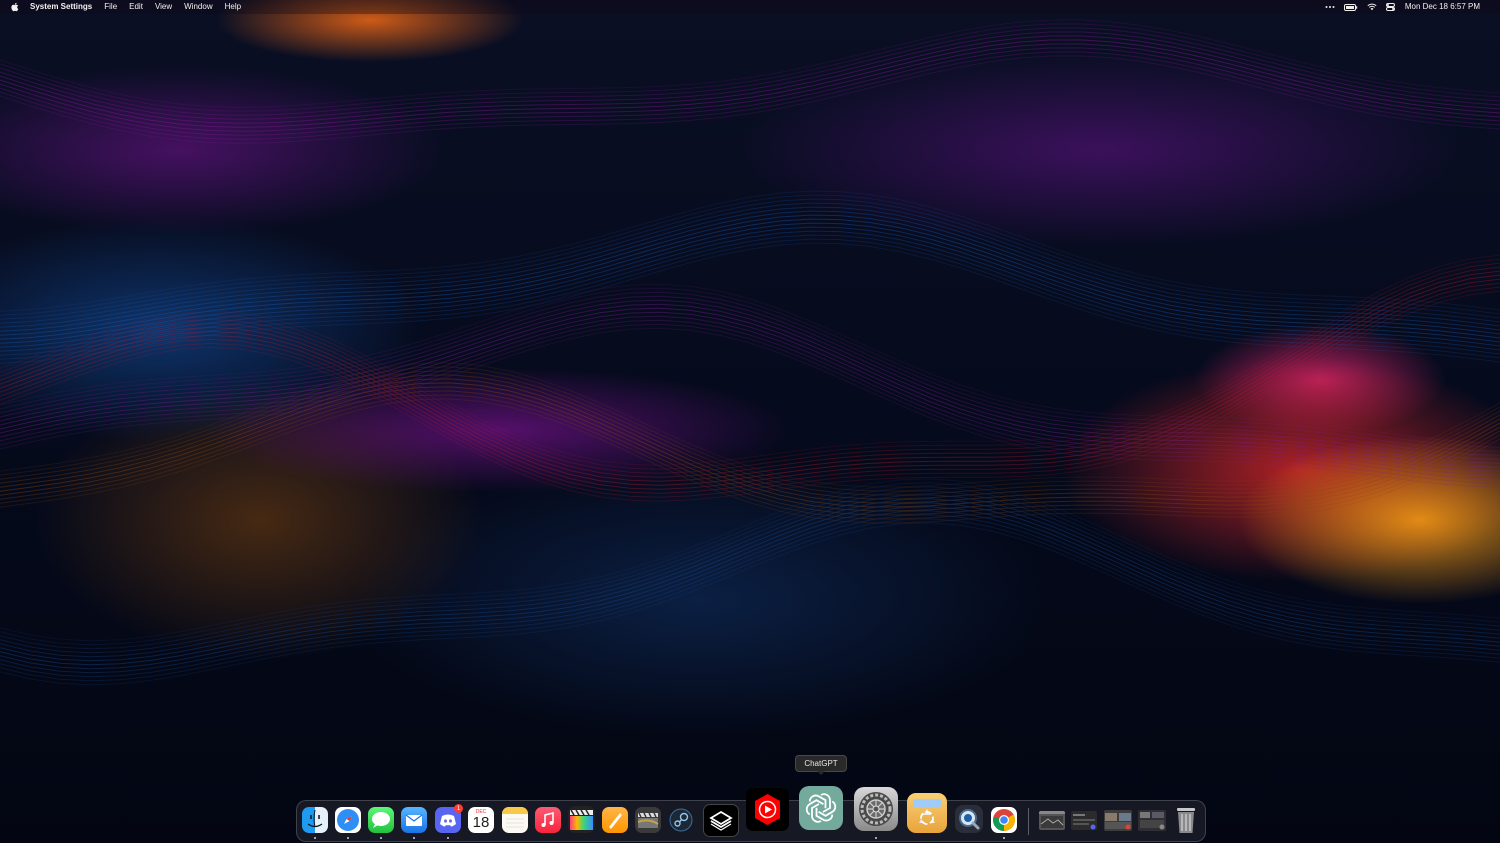 The height and width of the screenshot is (843, 1500). Describe the element at coordinates (1028, 821) in the screenshot. I see `dock-separator` at that location.